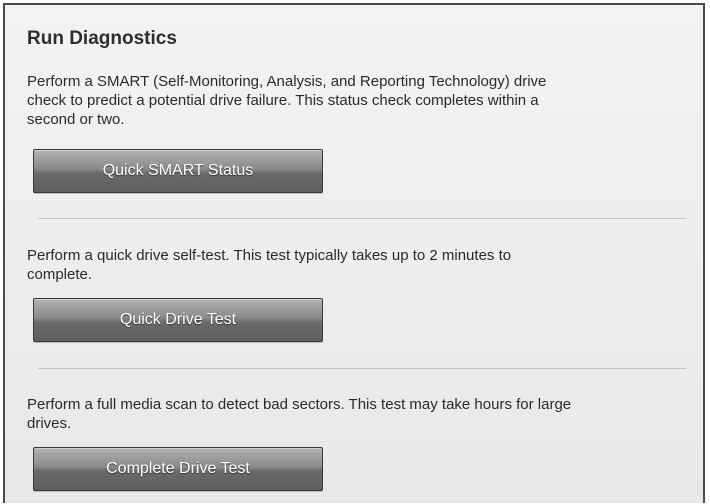 The width and height of the screenshot is (710, 504). Describe the element at coordinates (178, 469) in the screenshot. I see `complete-drive-test-button: Complete Drive Test` at that location.